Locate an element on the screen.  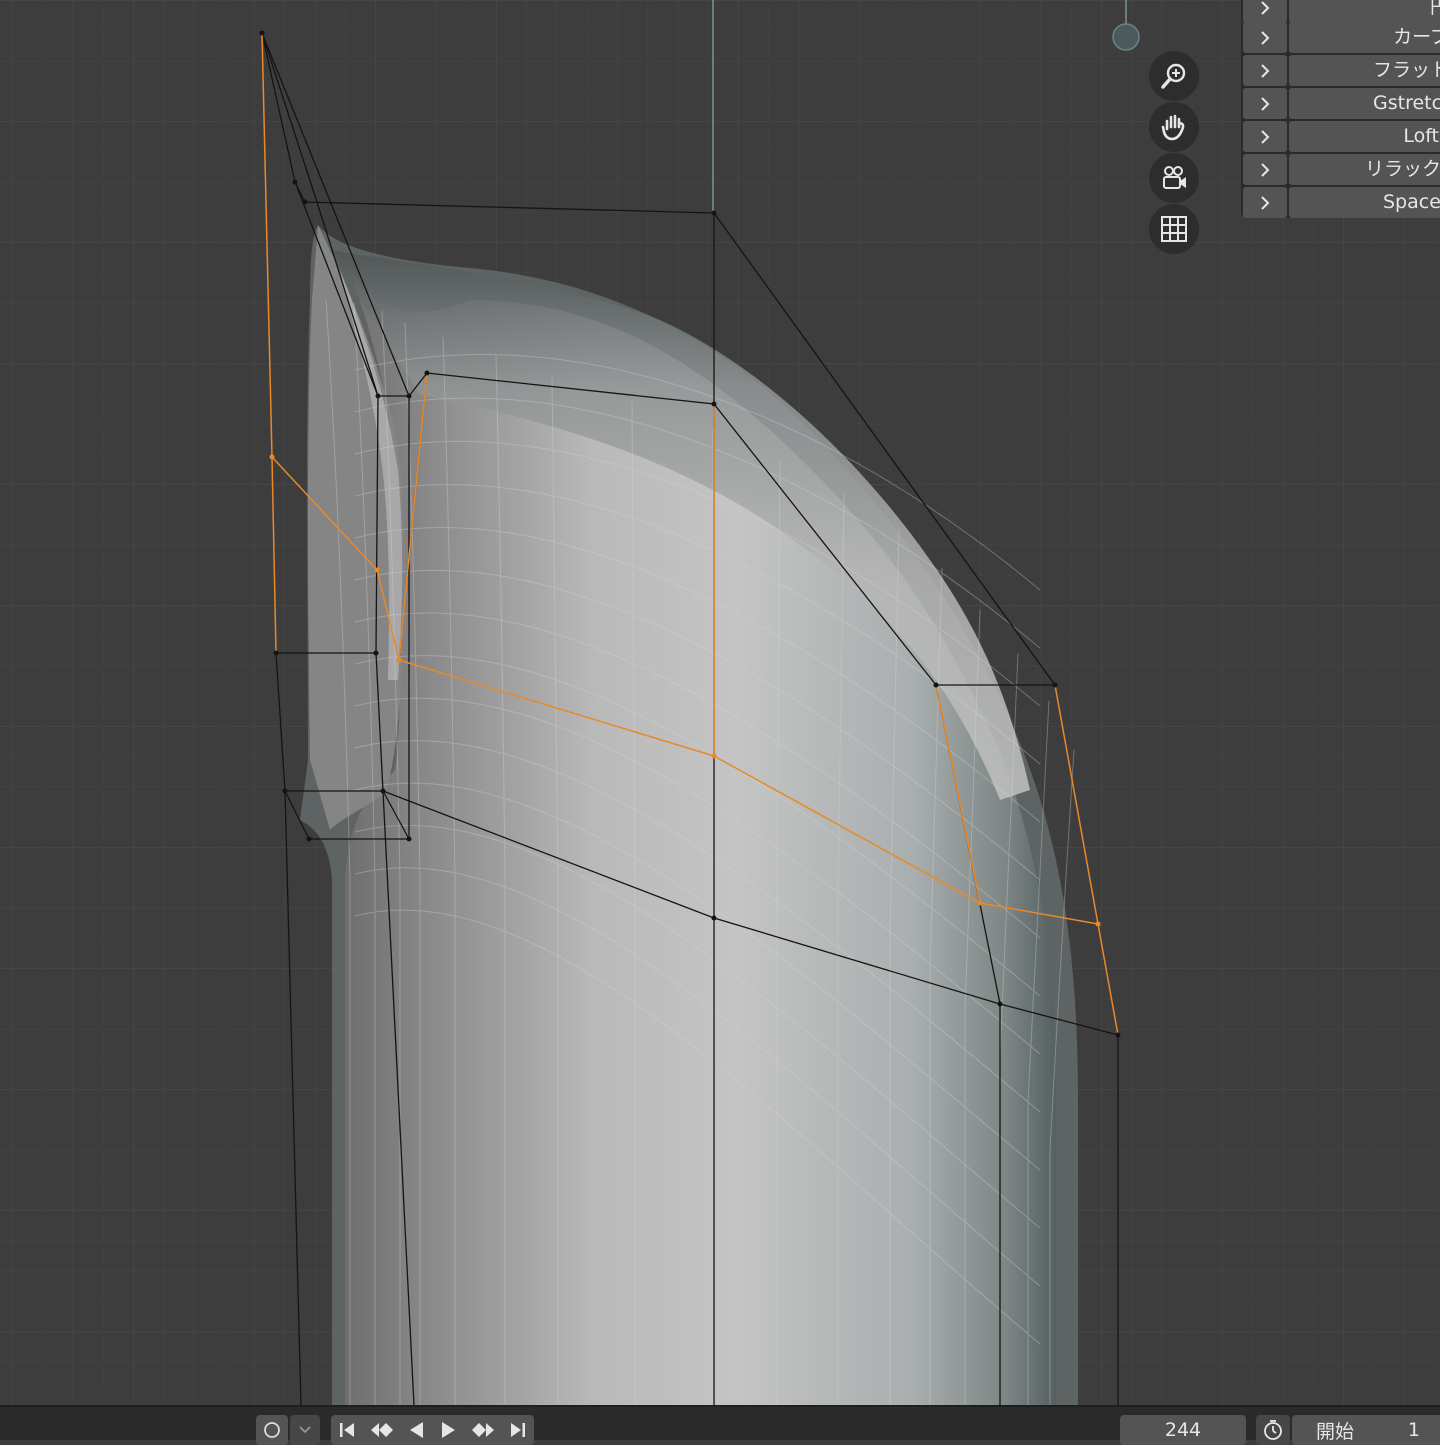
start-frame-label: 開始 is located at coordinates (1335, 1431).